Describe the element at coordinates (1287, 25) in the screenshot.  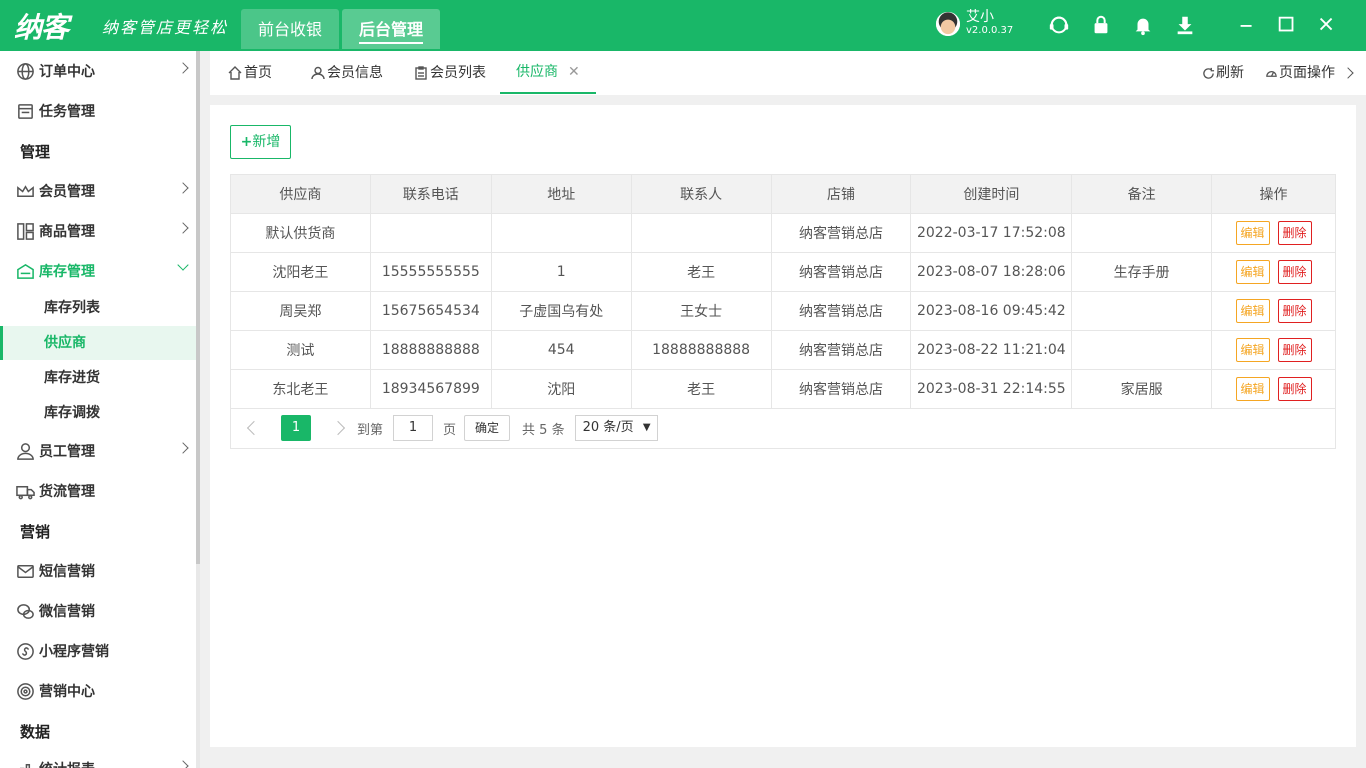
I see `maximize-icon` at that location.